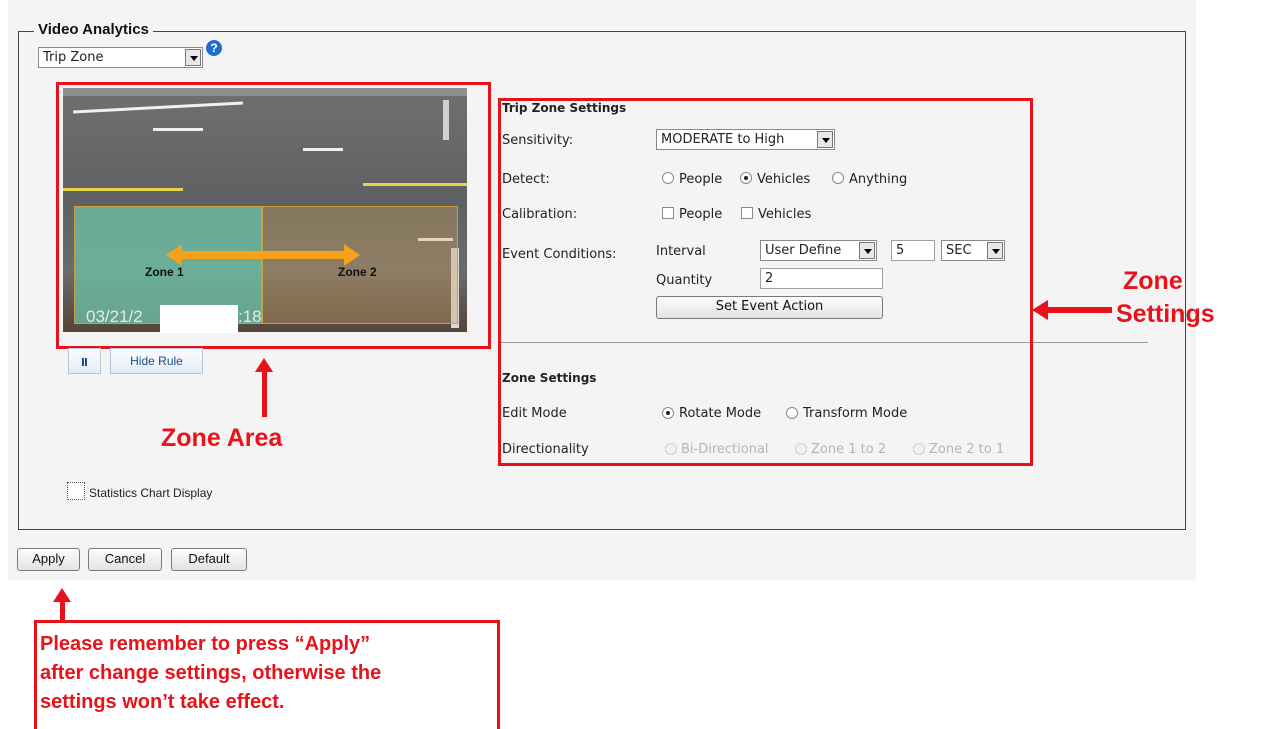 This screenshot has height=729, width=1261. I want to click on zone-settings-annotation-line2: Settings, so click(1165, 314).